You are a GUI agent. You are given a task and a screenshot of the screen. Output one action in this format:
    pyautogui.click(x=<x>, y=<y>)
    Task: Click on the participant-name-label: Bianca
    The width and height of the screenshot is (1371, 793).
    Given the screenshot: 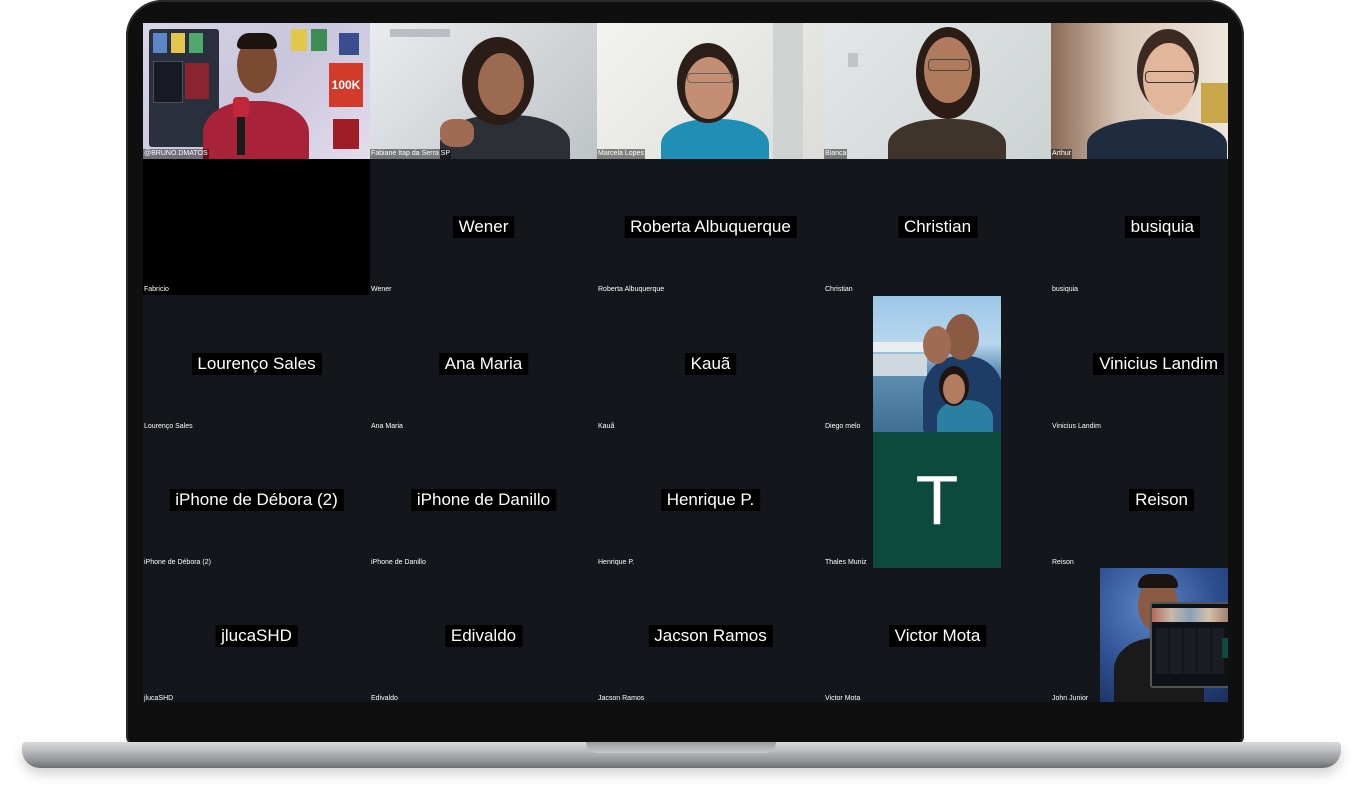 What is the action you would take?
    pyautogui.click(x=836, y=154)
    